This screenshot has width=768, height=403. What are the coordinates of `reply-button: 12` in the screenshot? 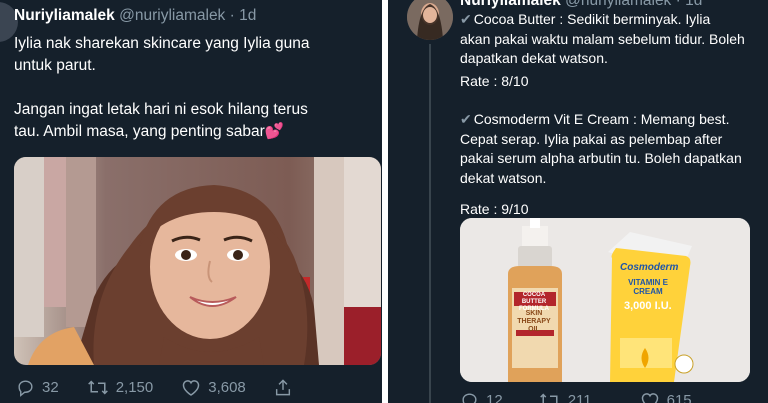 It's located at (481, 397).